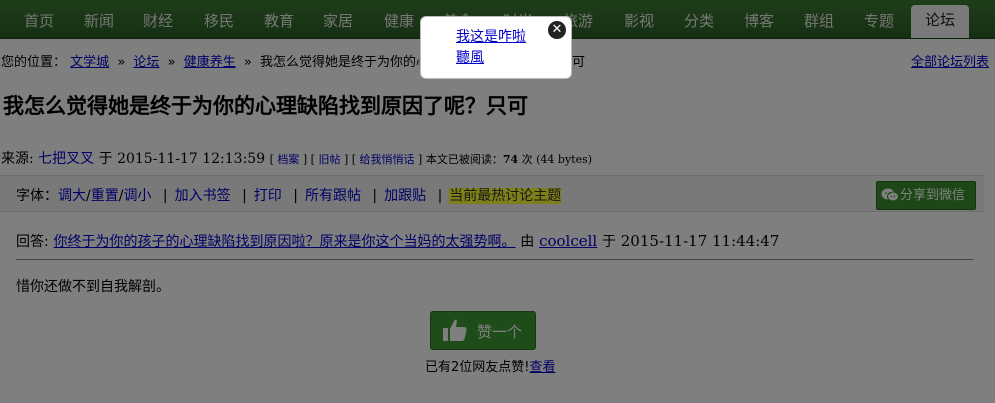  I want to click on close-icon: ✕, so click(557, 30).